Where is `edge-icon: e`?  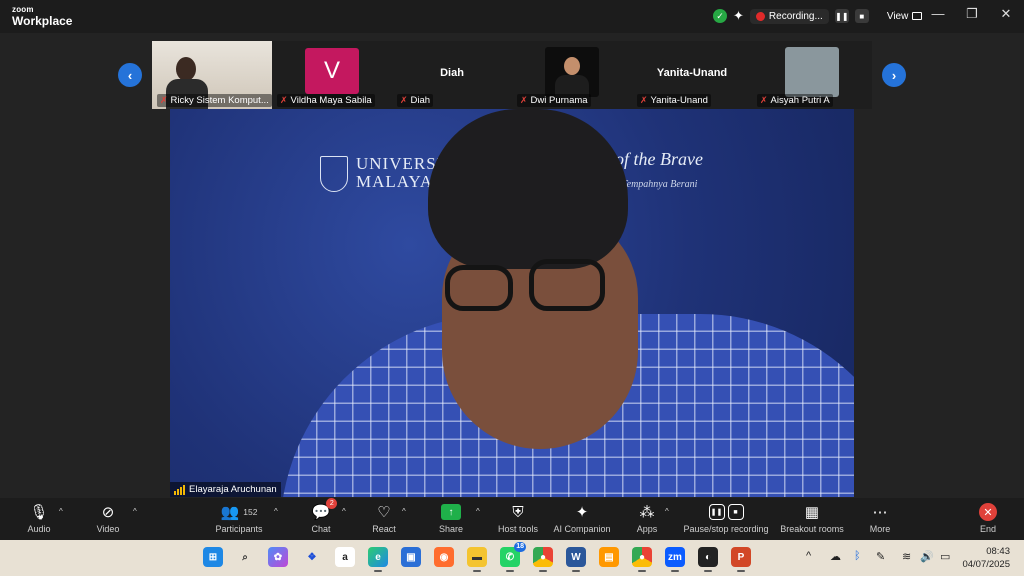
edge-icon: e is located at coordinates (378, 559).